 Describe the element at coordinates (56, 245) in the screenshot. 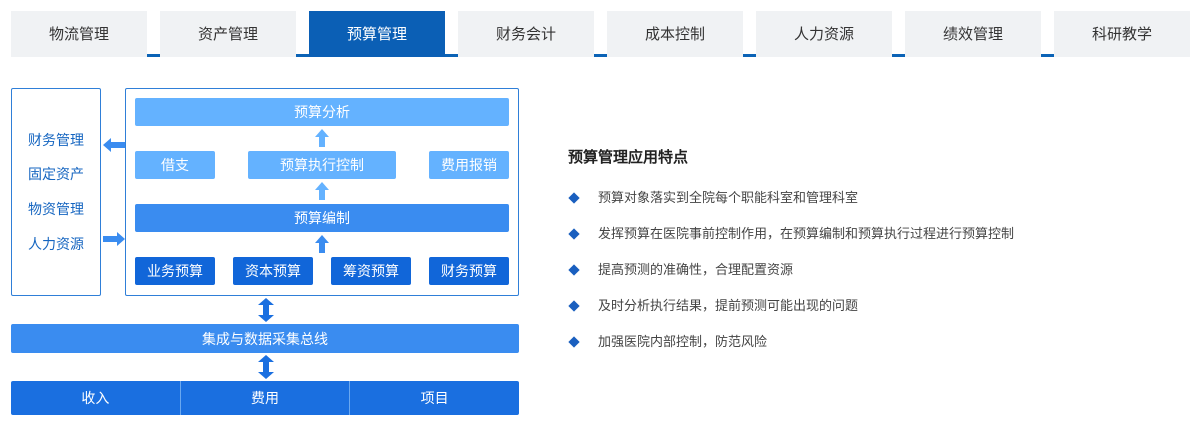

I see `side-item-hr: 人力资源` at that location.